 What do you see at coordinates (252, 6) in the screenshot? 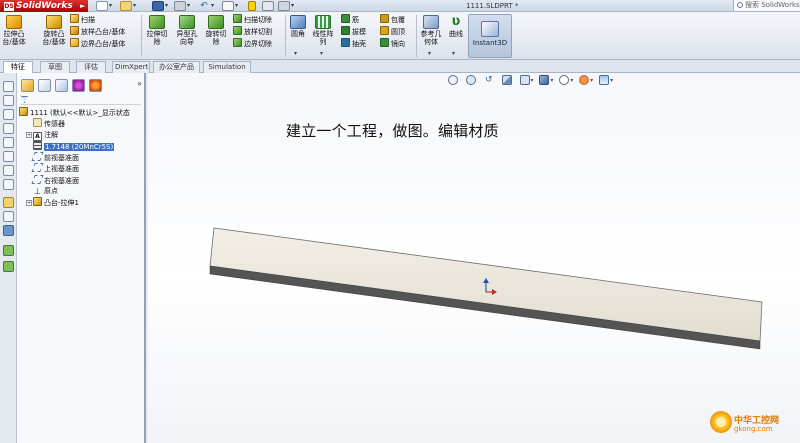
I see `rebuild-icon` at bounding box center [252, 6].